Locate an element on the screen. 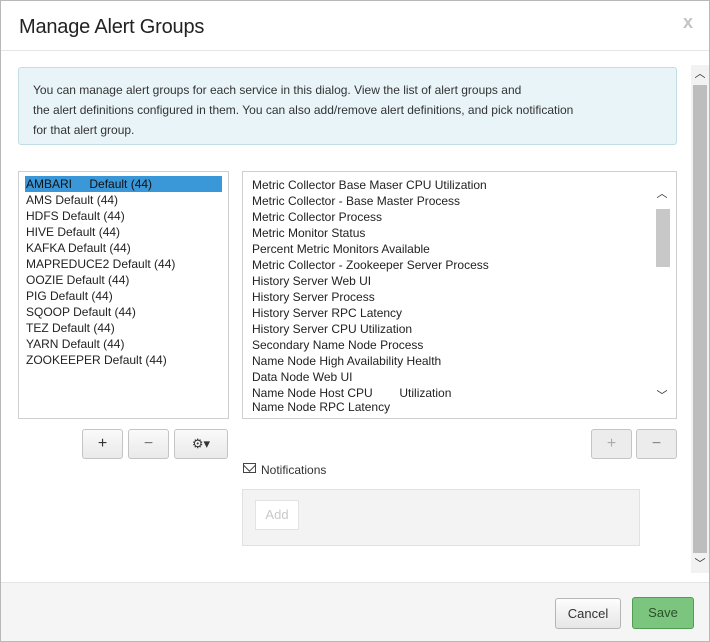 The width and height of the screenshot is (710, 642). definition-item: Metric Collector - Base Master Process is located at coordinates (459, 201).